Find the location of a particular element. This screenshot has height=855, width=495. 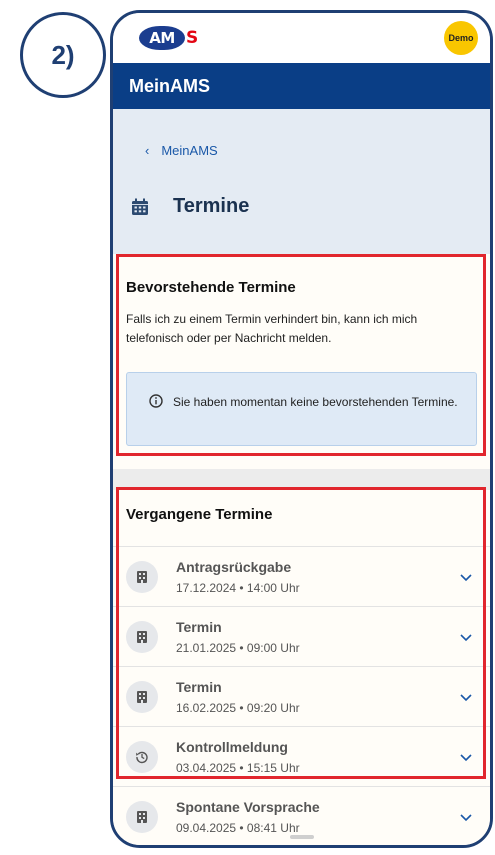

breadcrumb-label: MeinAMS is located at coordinates (189, 150).